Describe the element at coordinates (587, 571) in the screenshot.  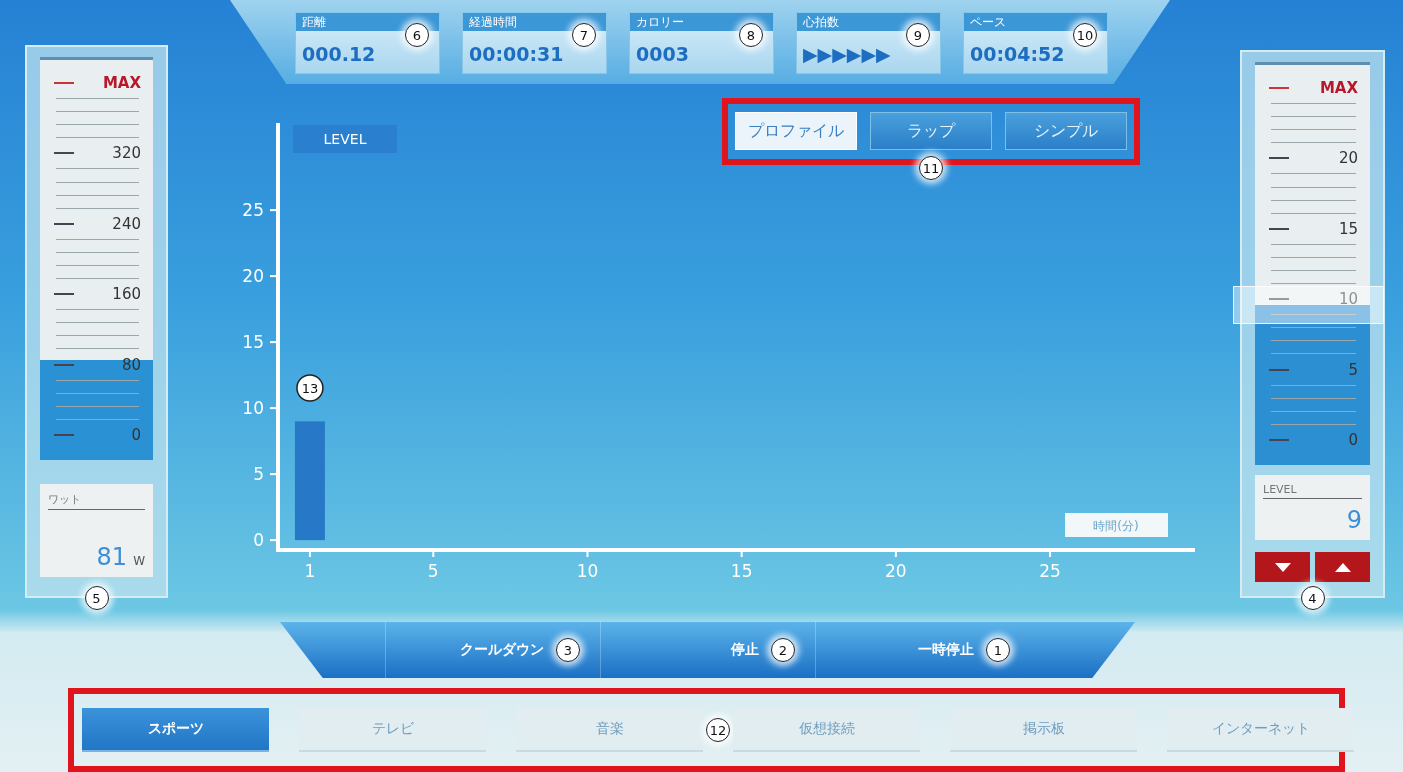
I see `x-tick-label: 10` at that location.